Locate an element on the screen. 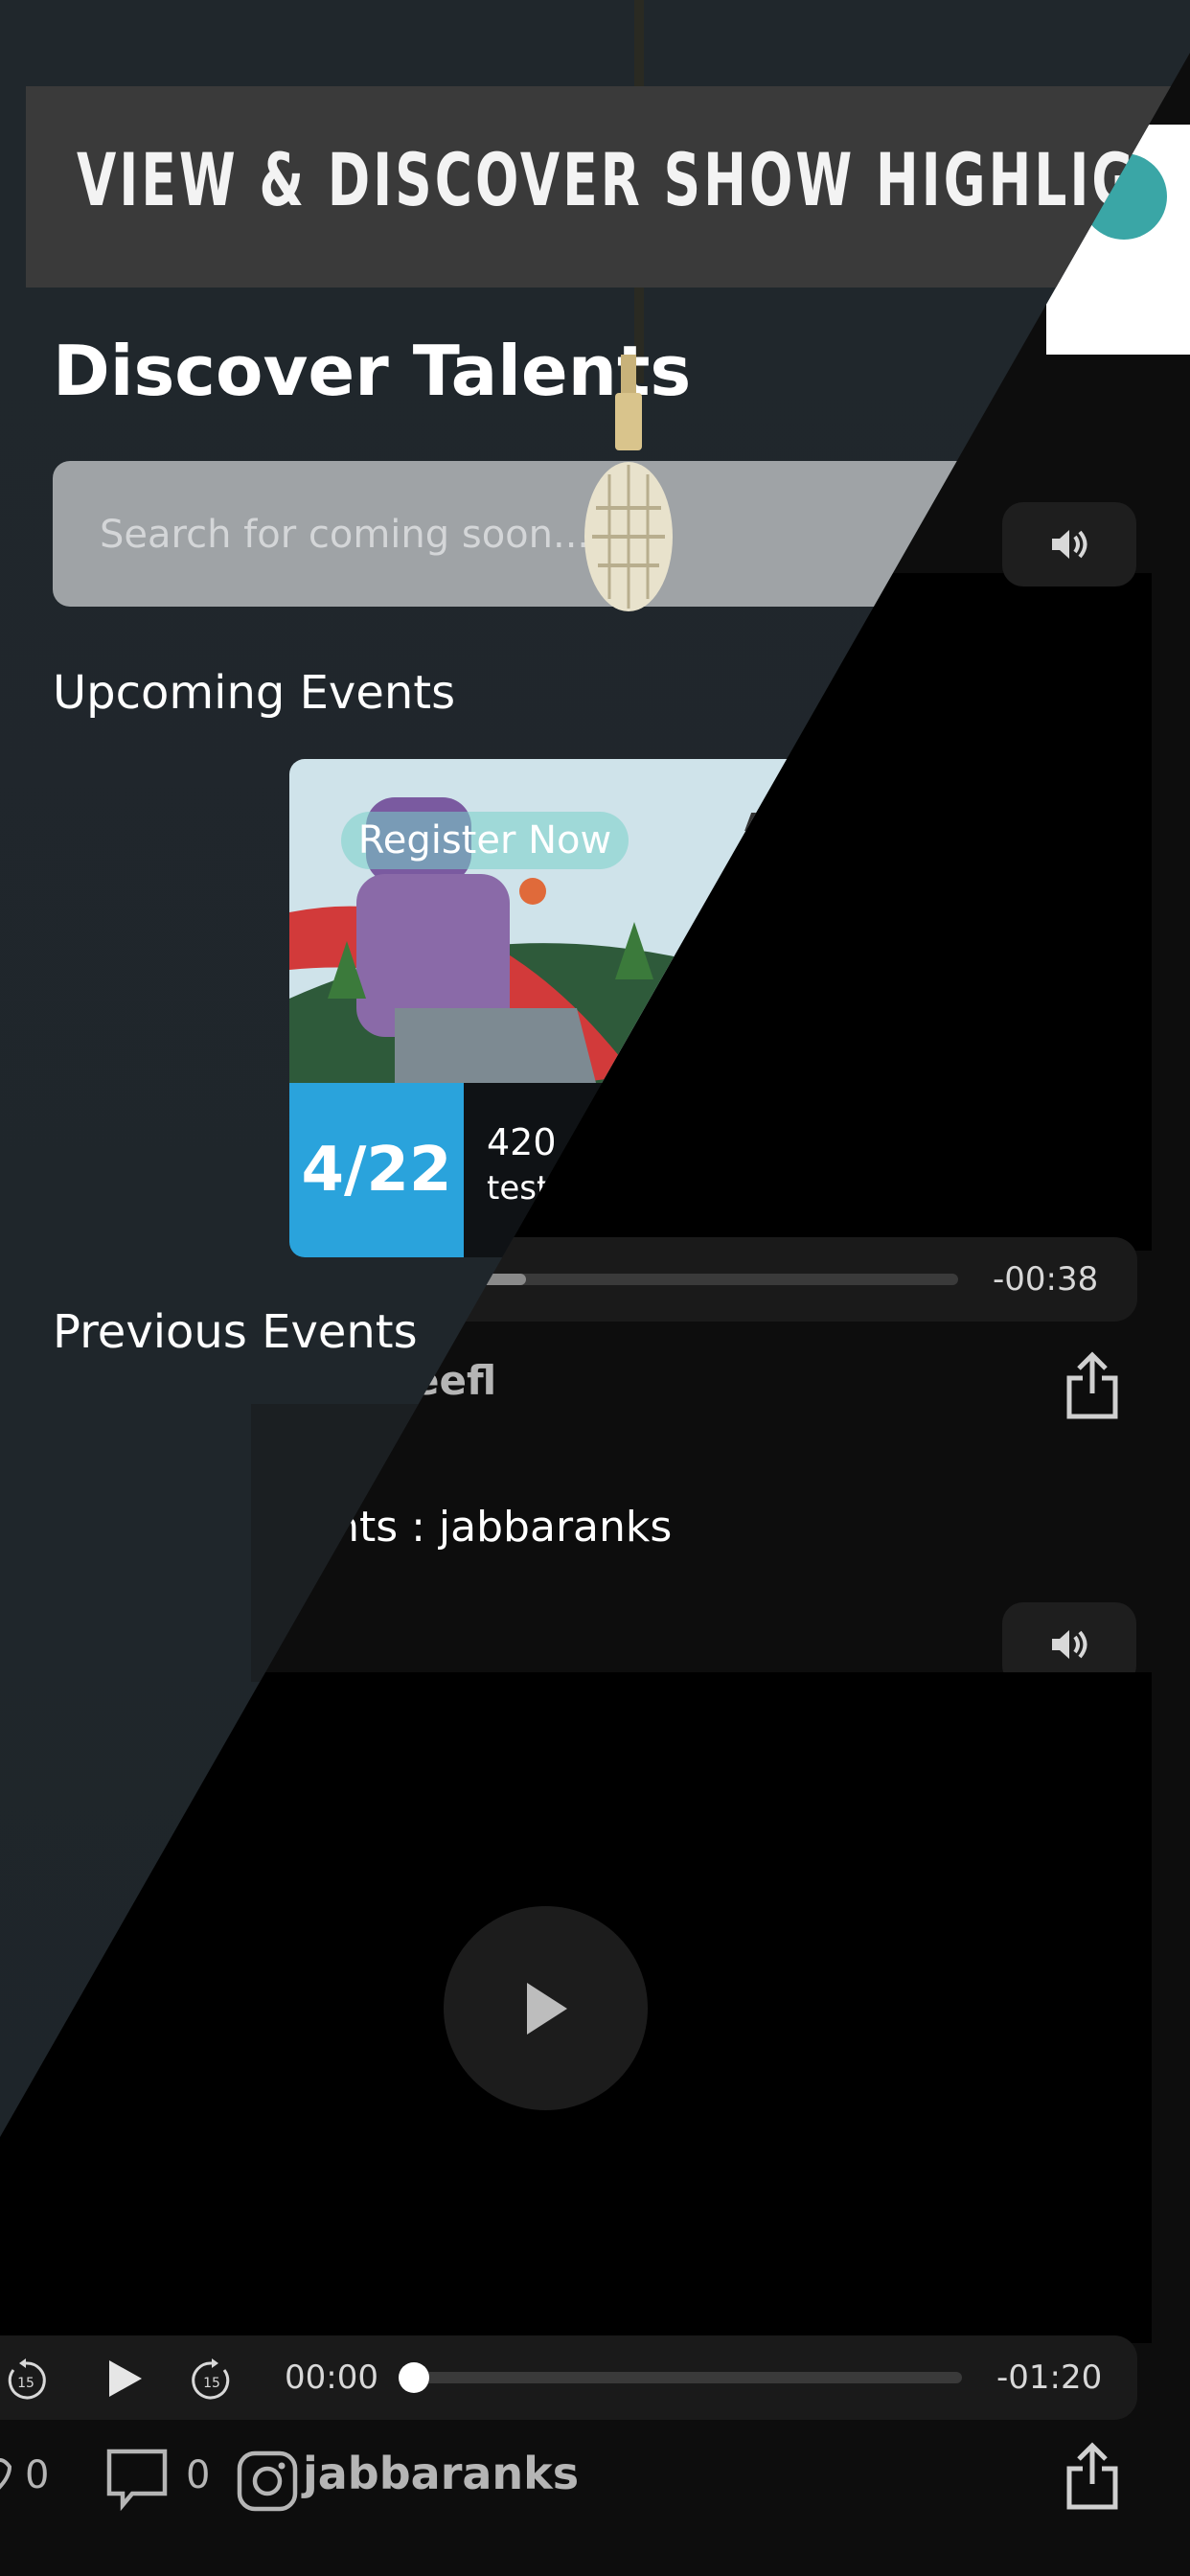 The image size is (1190, 2576). comment-count: 0 is located at coordinates (199, 2475).